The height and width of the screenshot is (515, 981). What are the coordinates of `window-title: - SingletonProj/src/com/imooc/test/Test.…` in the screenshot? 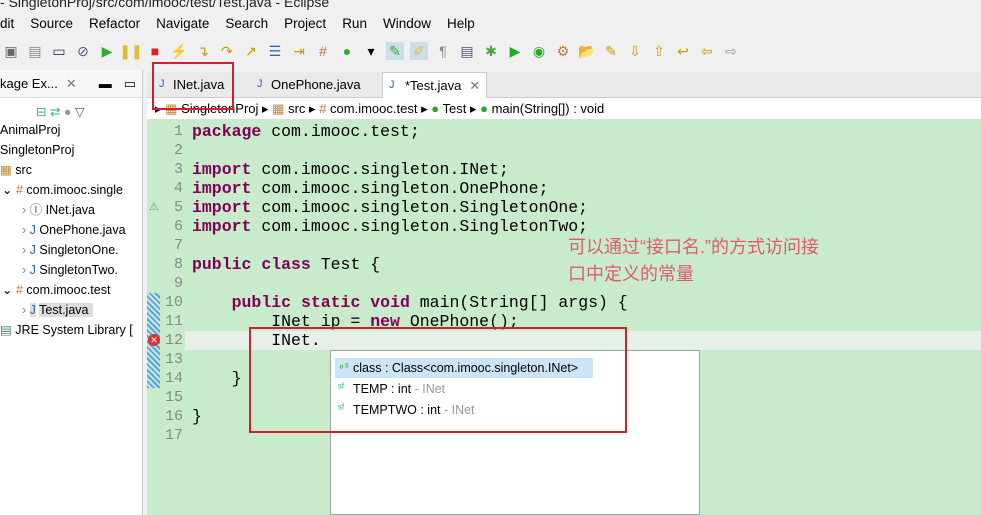 It's located at (165, 5).